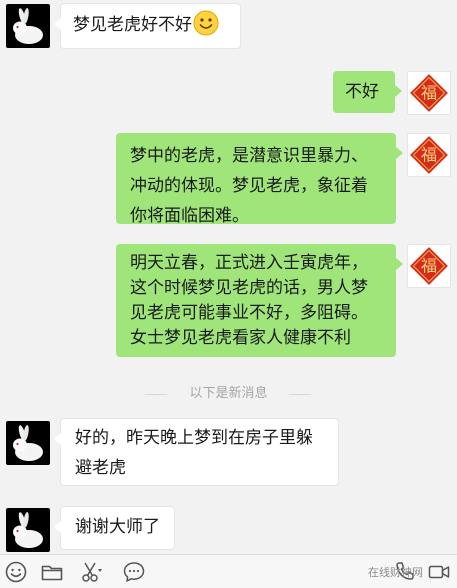 The height and width of the screenshot is (588, 457). I want to click on chat-bubble-icon, so click(134, 572).